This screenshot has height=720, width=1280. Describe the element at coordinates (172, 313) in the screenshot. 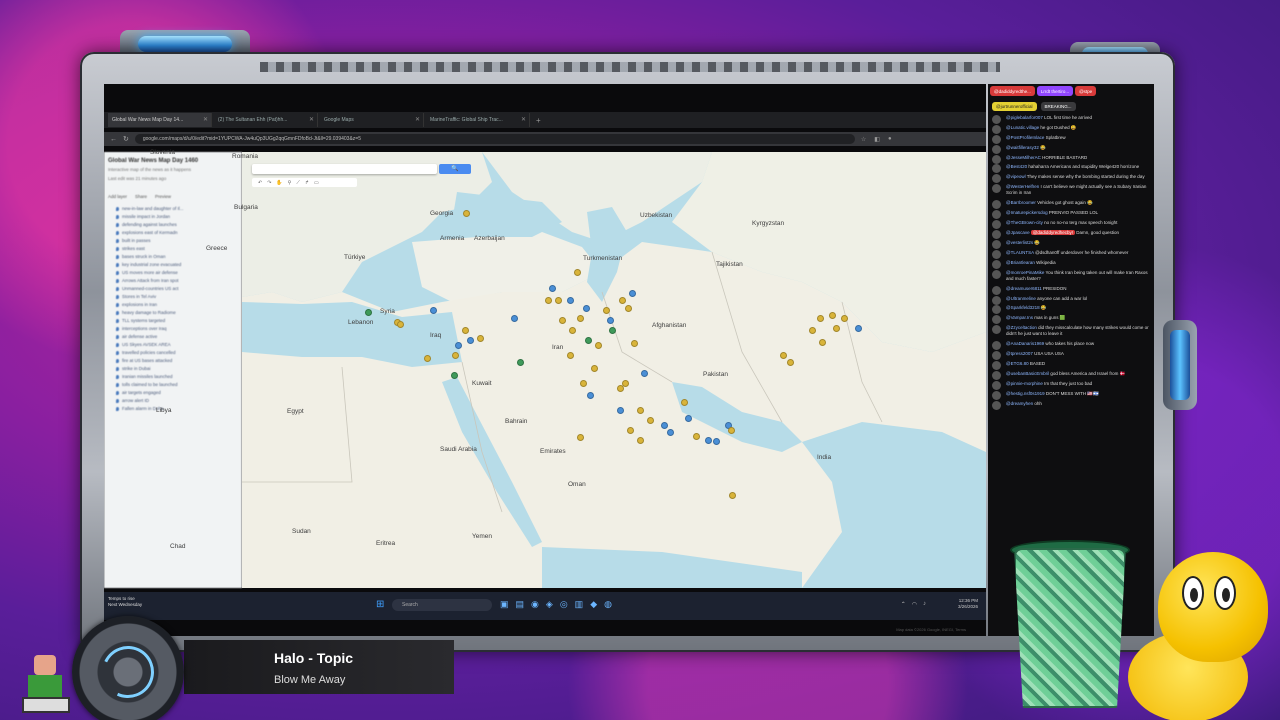

I see `layer-item: heavy damage to Radiome` at that location.